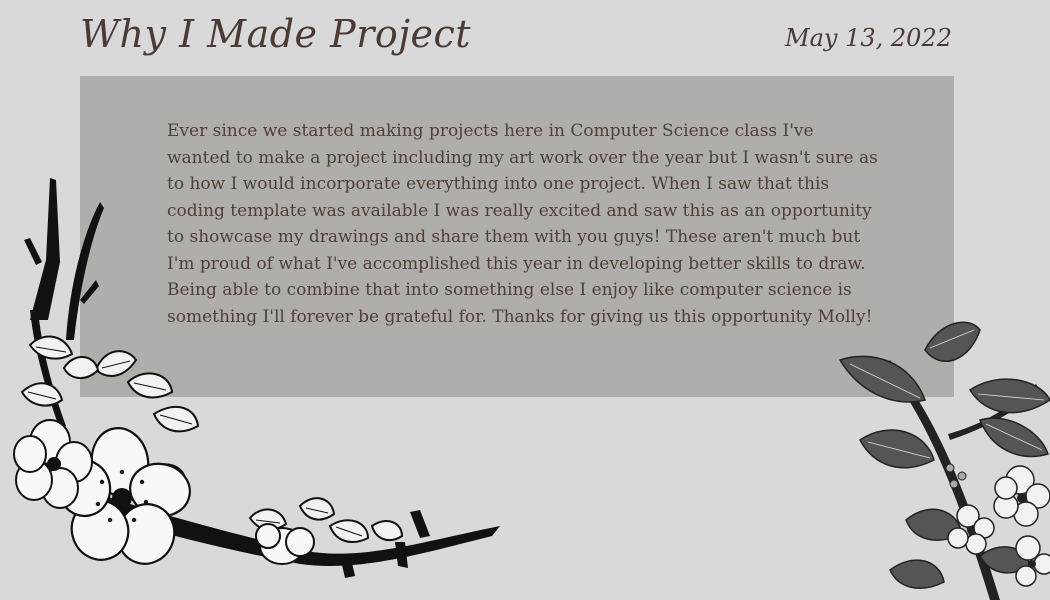  I want to click on leaf-branch-right-icon, so click(944, 460).